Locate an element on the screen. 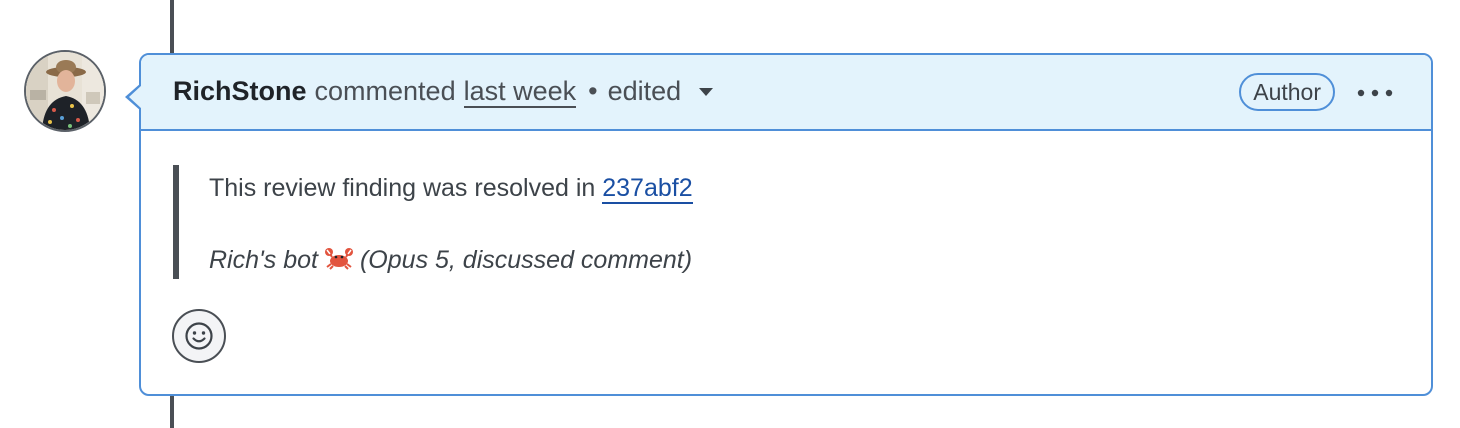 The image size is (1460, 428). triangle-down-icon is located at coordinates (706, 91).